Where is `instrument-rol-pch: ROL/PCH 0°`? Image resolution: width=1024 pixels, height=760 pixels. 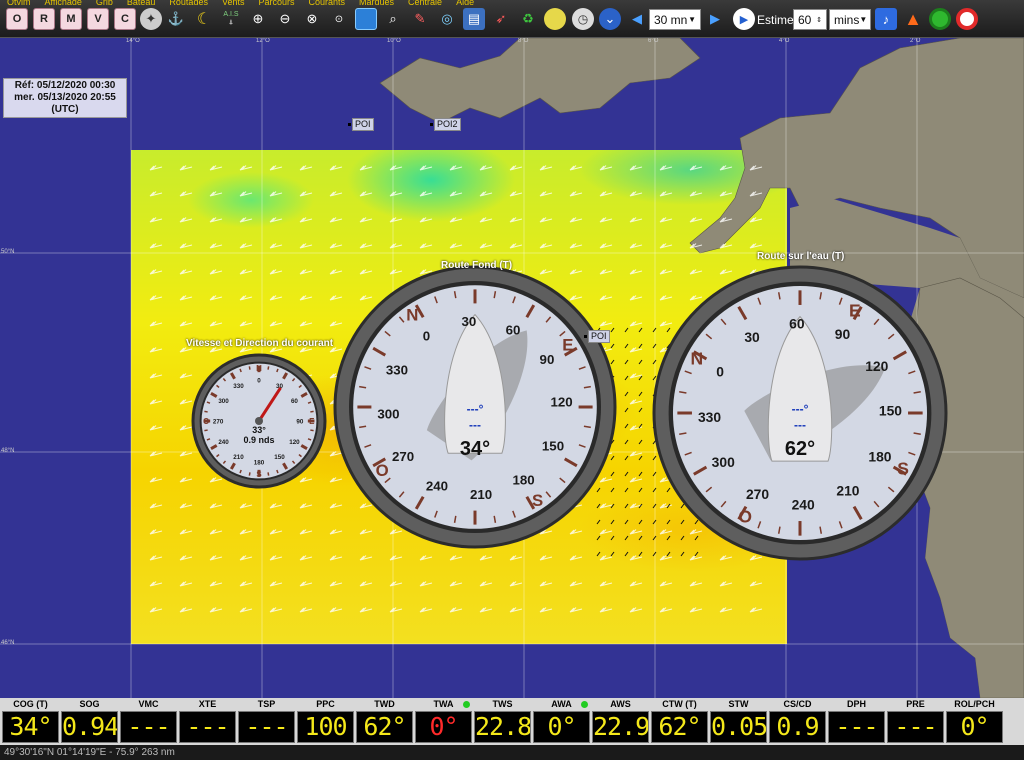 instrument-rol-pch: ROL/PCH 0° is located at coordinates (974, 721).